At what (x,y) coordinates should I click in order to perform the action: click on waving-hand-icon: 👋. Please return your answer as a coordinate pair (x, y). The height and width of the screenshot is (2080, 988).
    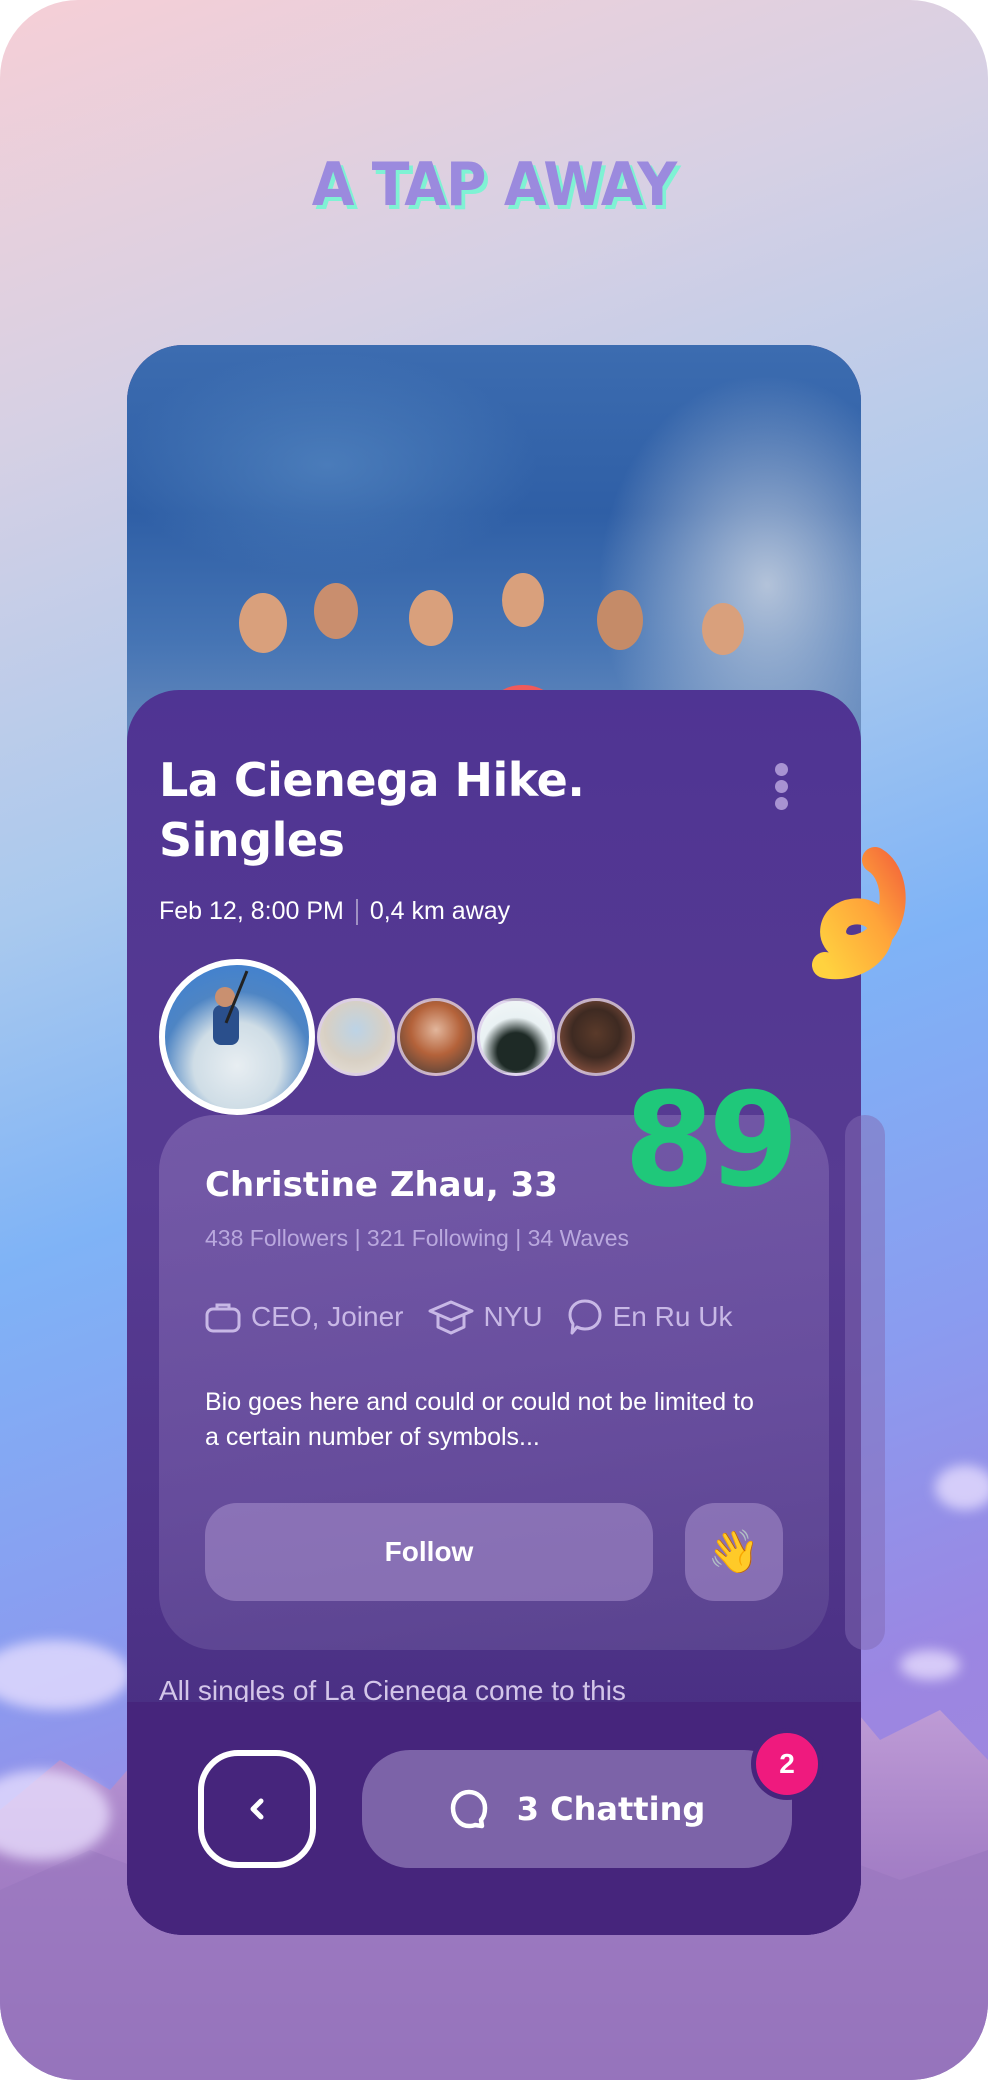
    Looking at the image, I should click on (734, 1551).